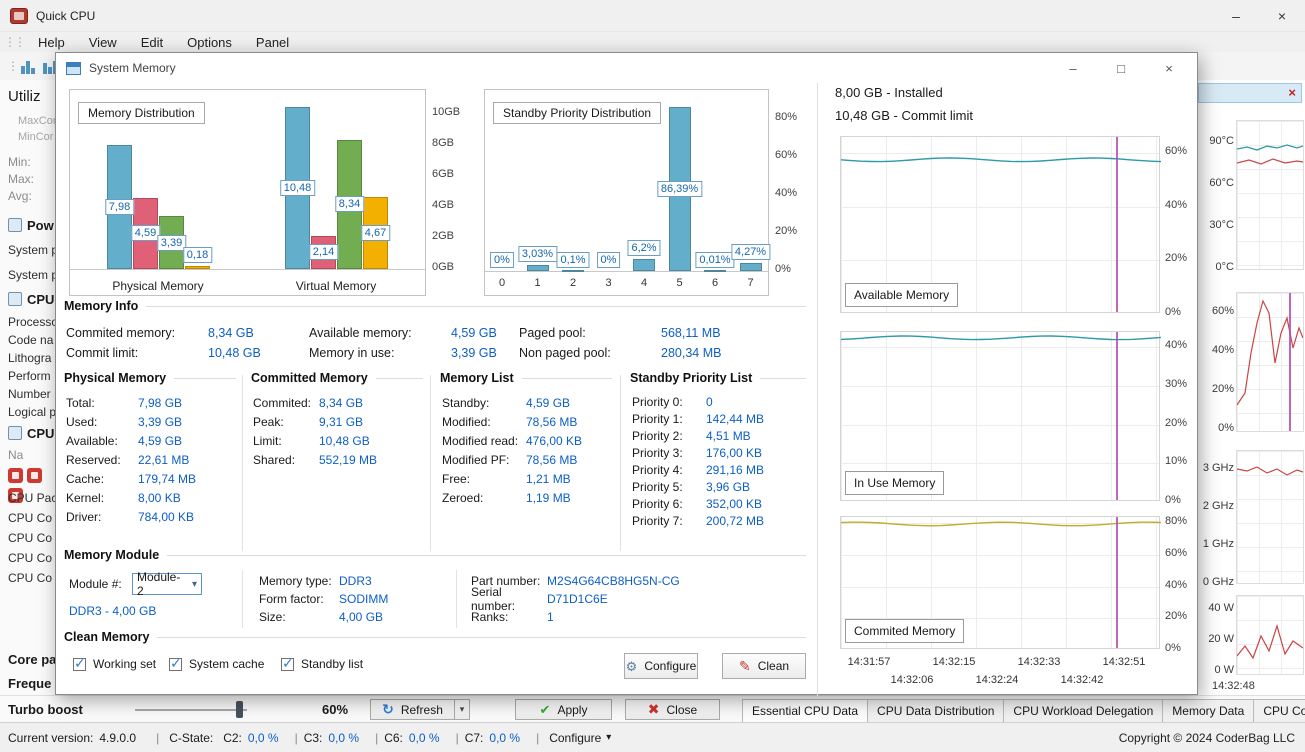  What do you see at coordinates (698, 520) in the screenshot?
I see `table-row: Priority 7: 200,72 MB` at bounding box center [698, 520].